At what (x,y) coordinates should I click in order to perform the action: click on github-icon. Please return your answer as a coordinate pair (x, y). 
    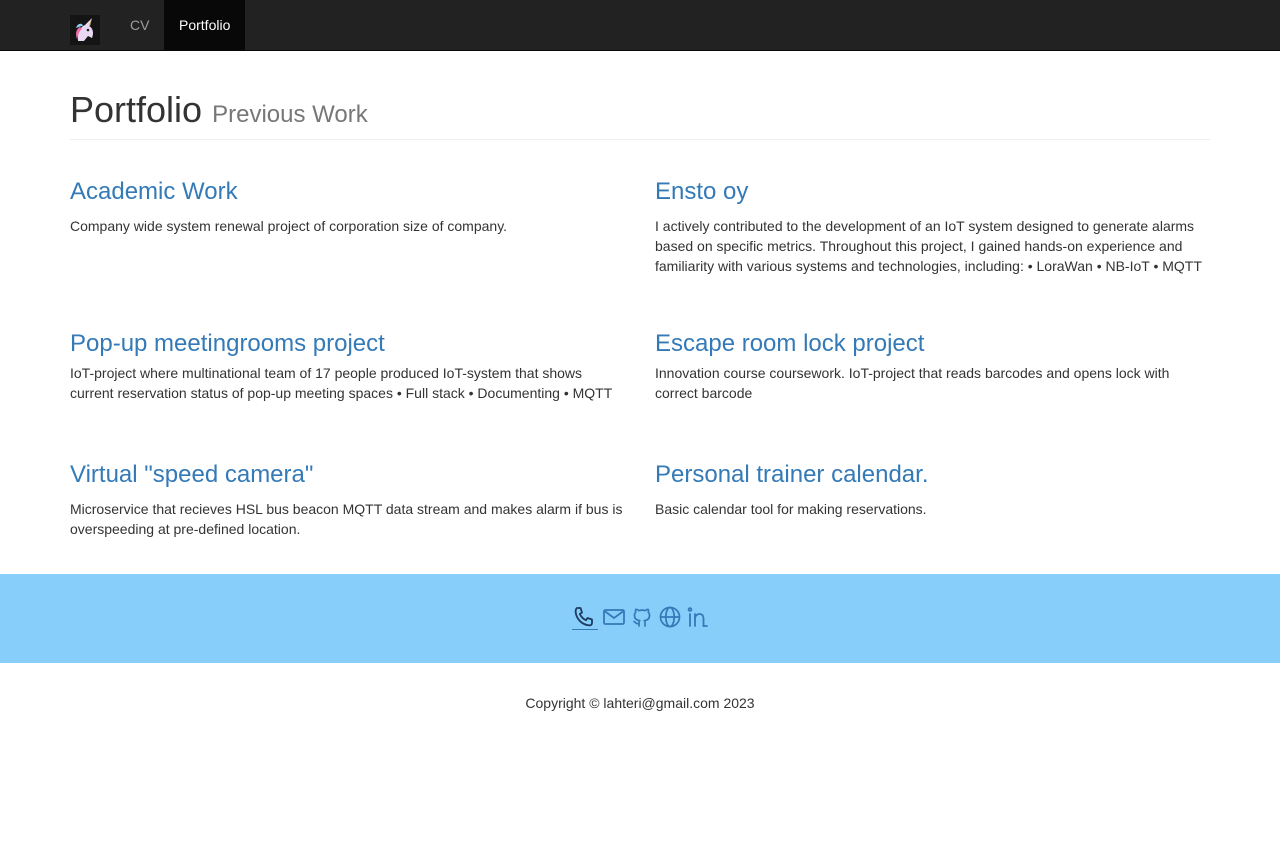
    Looking at the image, I should click on (642, 617).